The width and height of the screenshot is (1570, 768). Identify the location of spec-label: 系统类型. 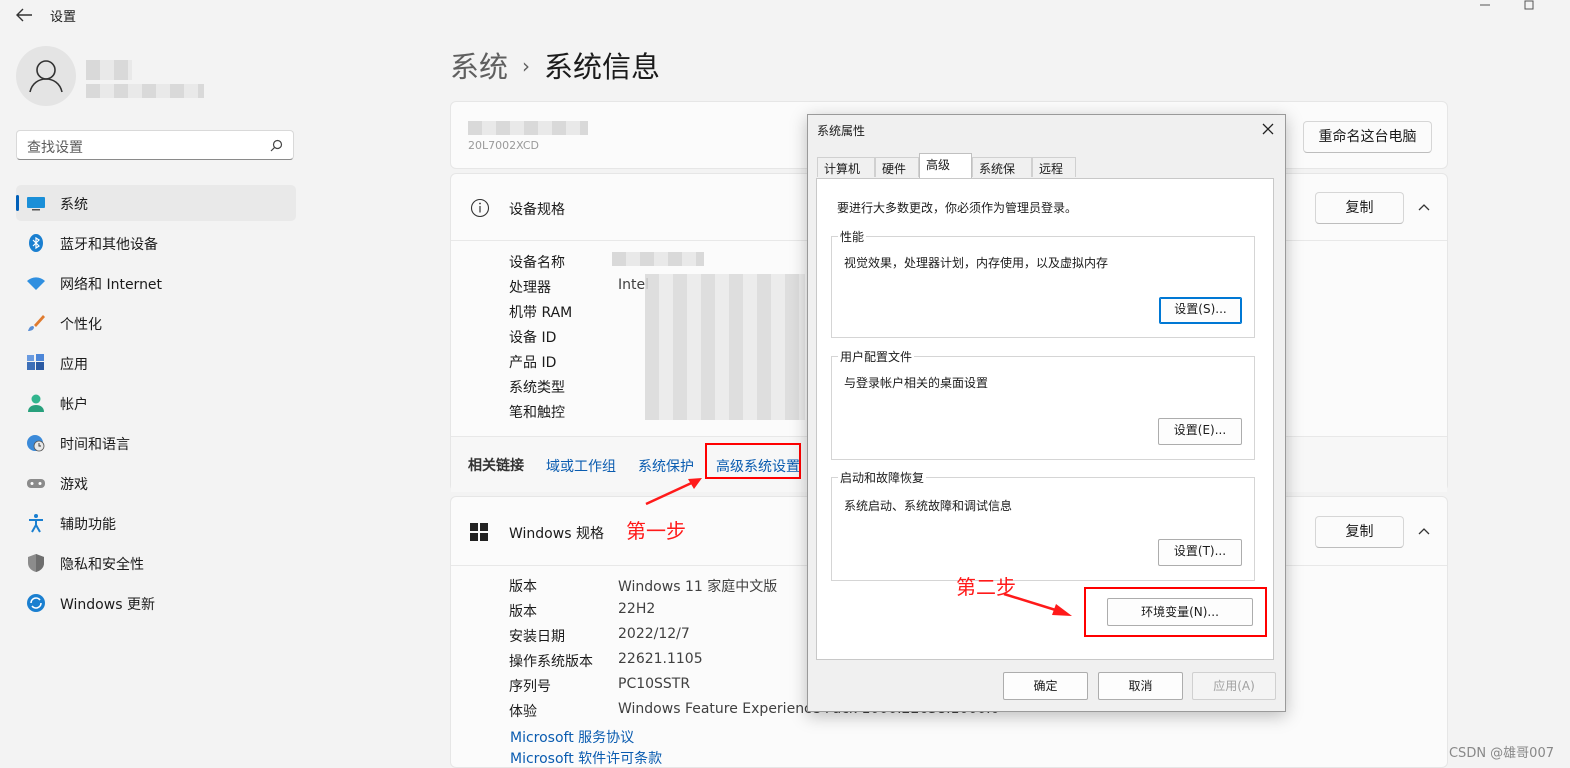
(537, 388).